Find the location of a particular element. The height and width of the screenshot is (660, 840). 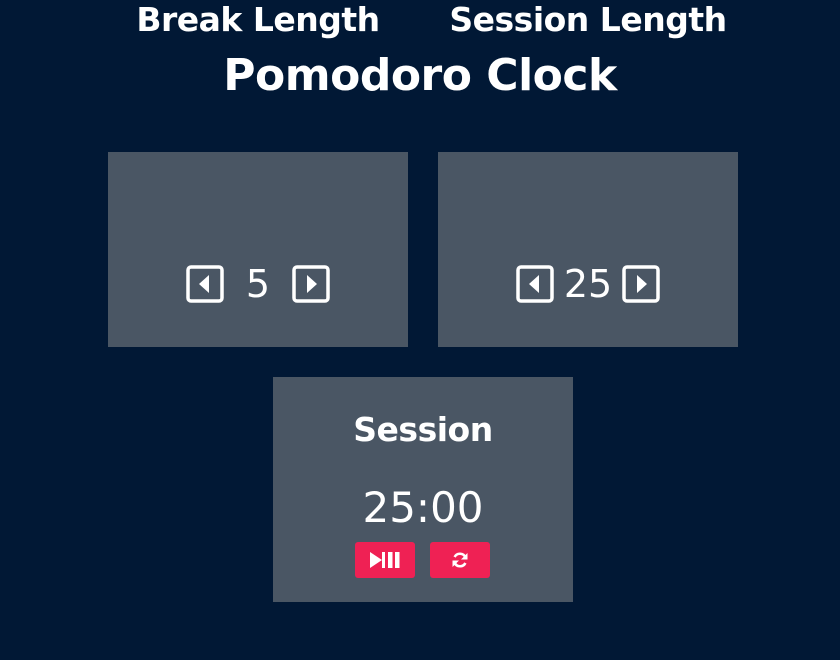

time-left: 25:00 is located at coordinates (423, 507).